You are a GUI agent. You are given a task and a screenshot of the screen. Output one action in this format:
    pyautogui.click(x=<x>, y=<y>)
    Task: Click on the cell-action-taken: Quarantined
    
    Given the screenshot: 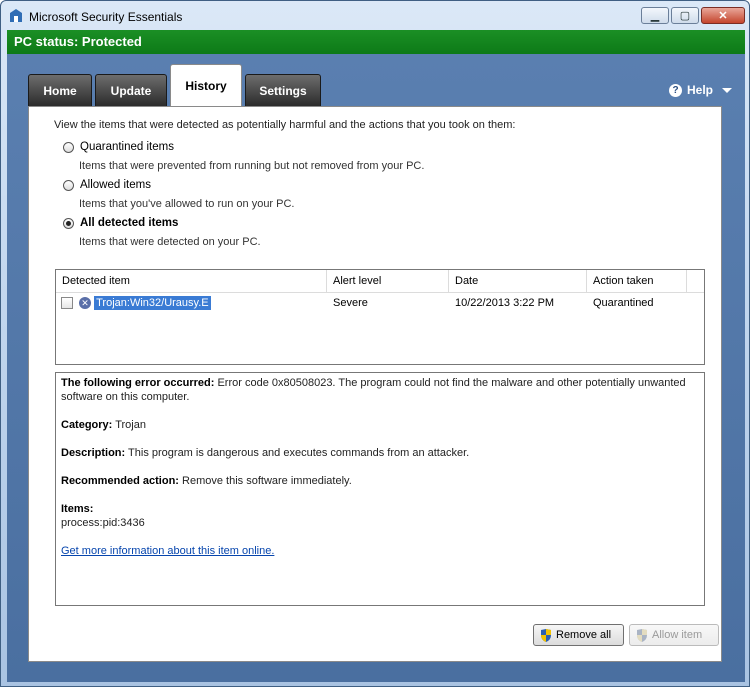 What is the action you would take?
    pyautogui.click(x=623, y=303)
    